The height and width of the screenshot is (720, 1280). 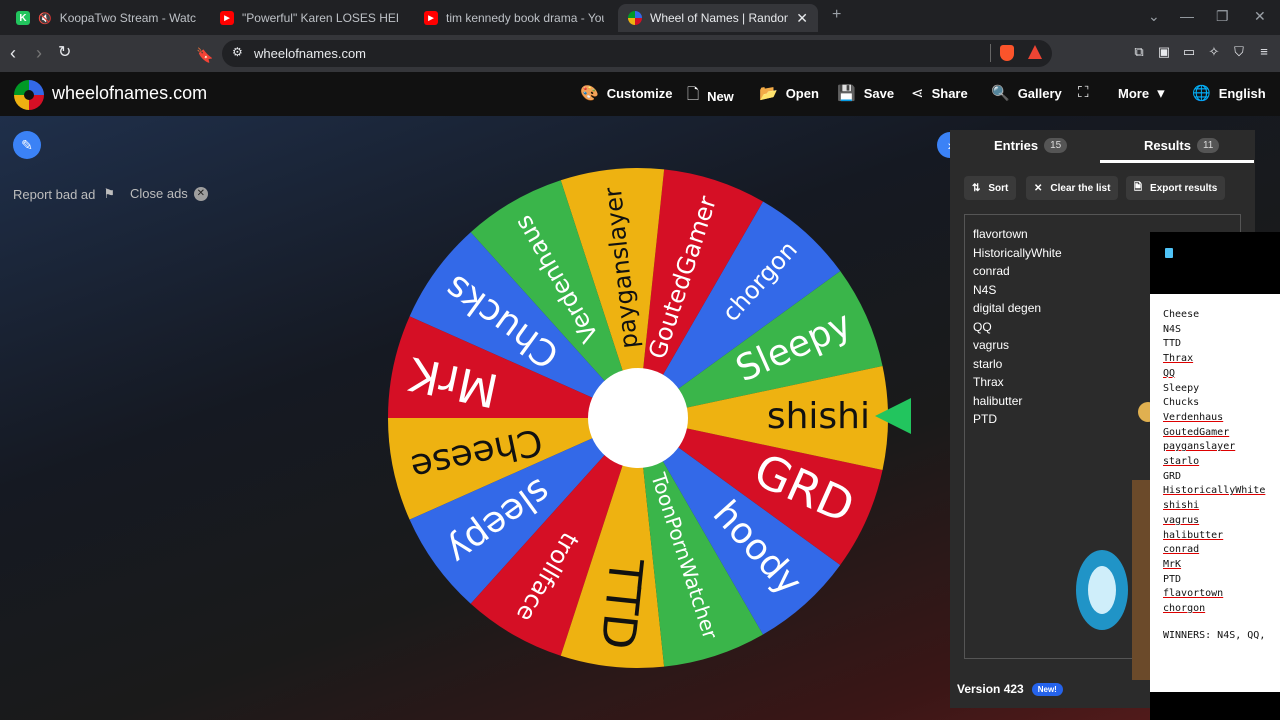 What do you see at coordinates (589, 93) in the screenshot?
I see `palette-icon: 🎨` at bounding box center [589, 93].